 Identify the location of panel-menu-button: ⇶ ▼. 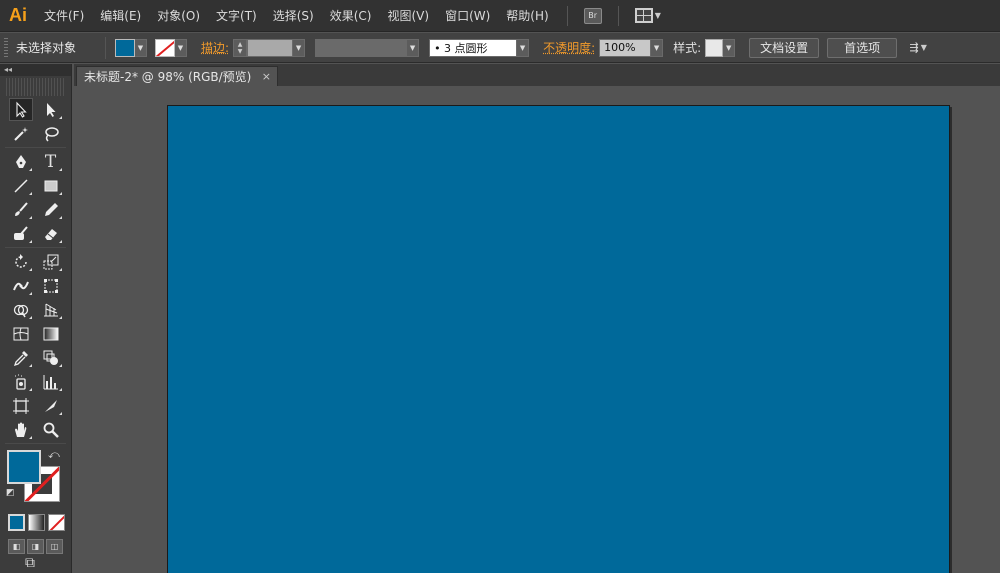
(918, 48).